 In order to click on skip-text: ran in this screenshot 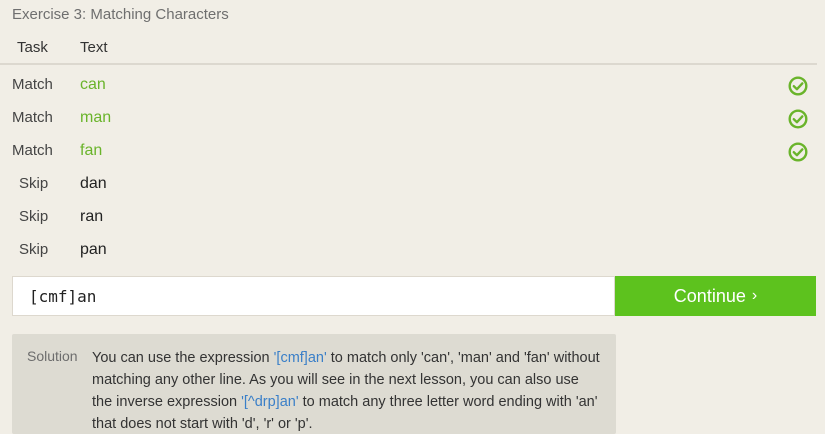, I will do `click(92, 216)`.